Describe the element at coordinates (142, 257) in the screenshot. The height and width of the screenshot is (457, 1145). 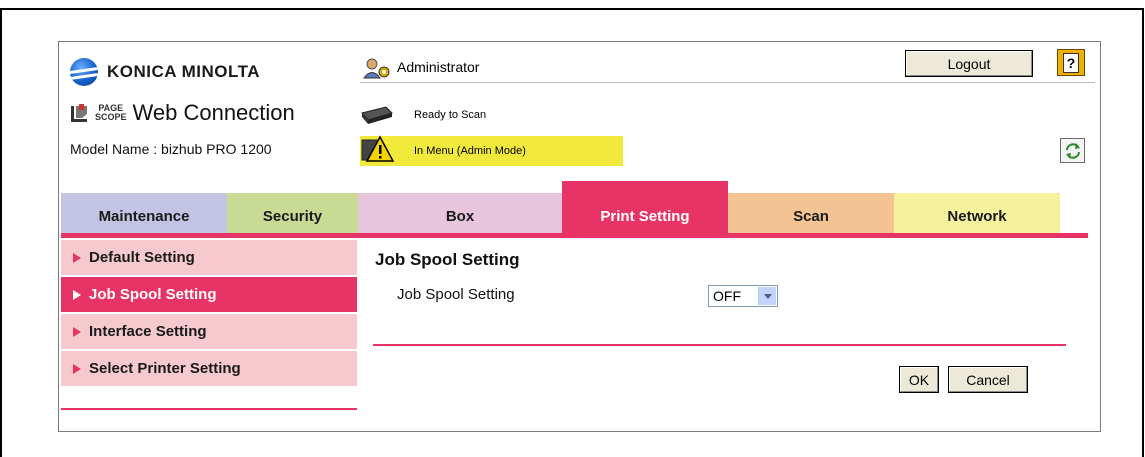
I see `sidebar-item-label: Default Setting` at that location.